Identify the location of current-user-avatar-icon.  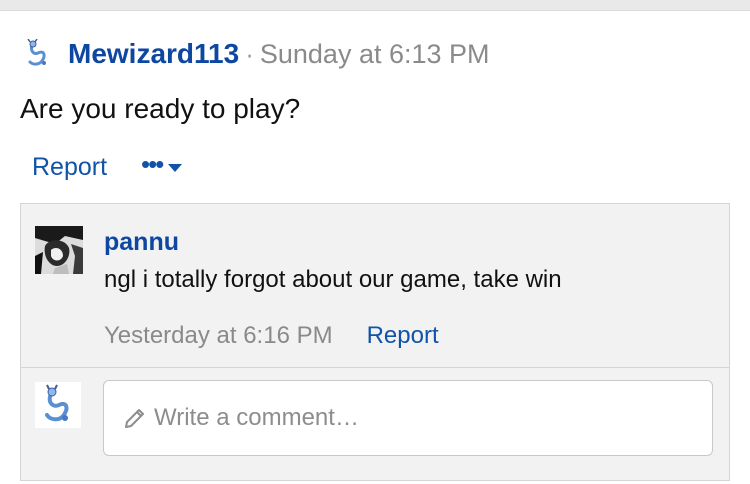
(58, 405).